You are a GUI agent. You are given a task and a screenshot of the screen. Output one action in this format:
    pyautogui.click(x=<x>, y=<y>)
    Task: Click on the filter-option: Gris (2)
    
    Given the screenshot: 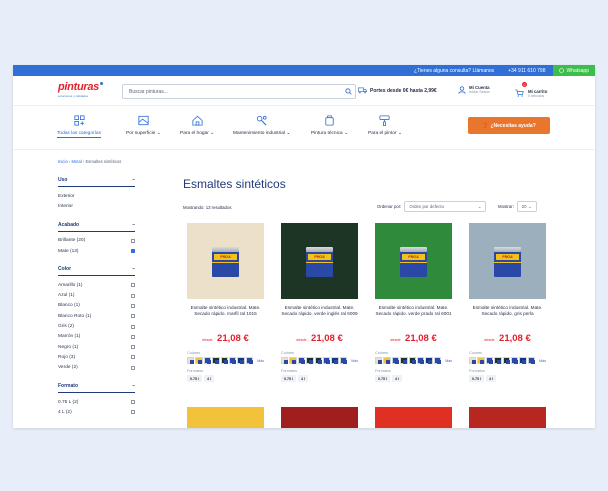 What is the action you would take?
    pyautogui.click(x=96, y=326)
    